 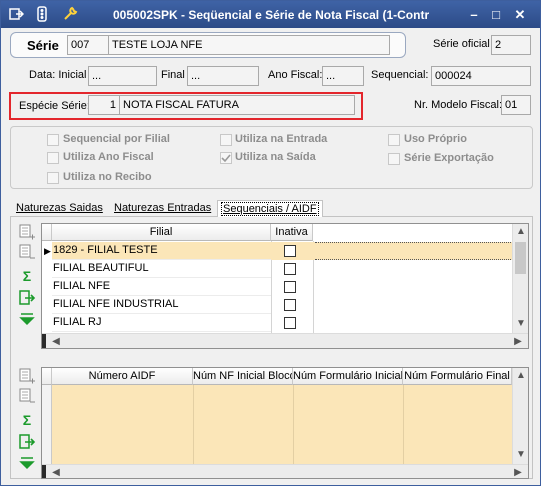 I want to click on column-header-numero-aidf: Número AIDF, so click(x=122, y=376).